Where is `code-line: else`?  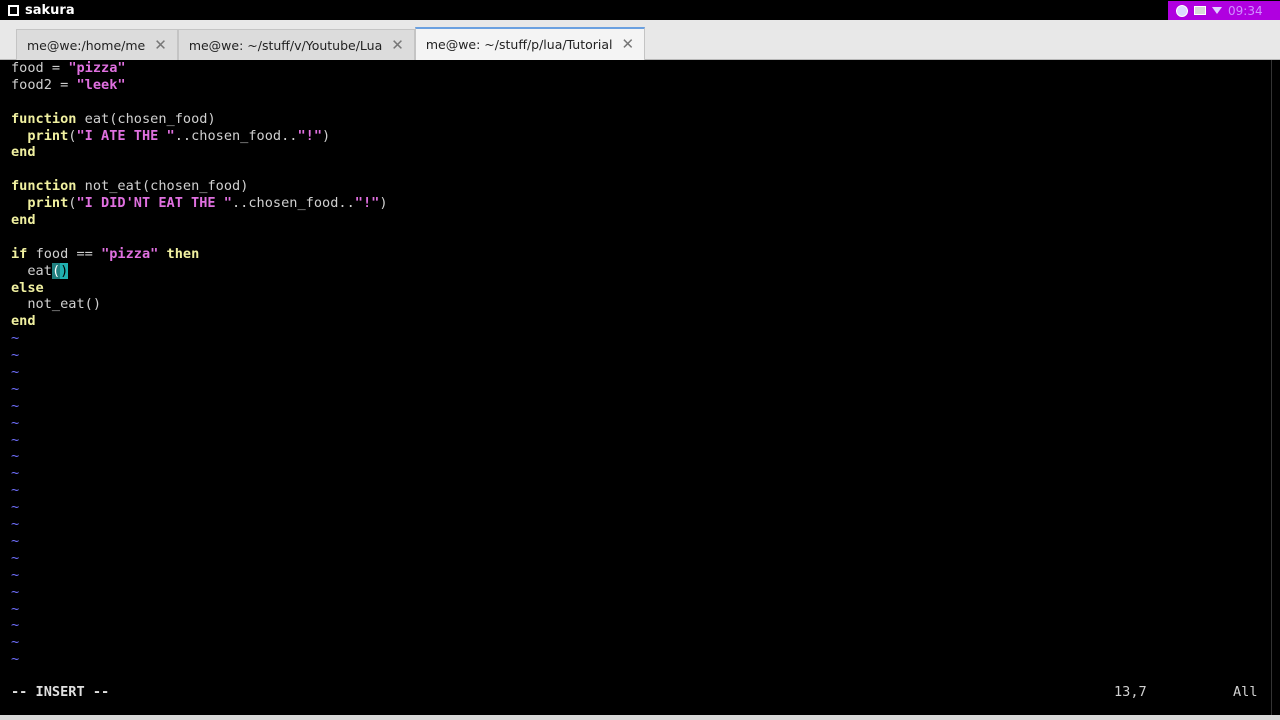 code-line: else is located at coordinates (199, 288).